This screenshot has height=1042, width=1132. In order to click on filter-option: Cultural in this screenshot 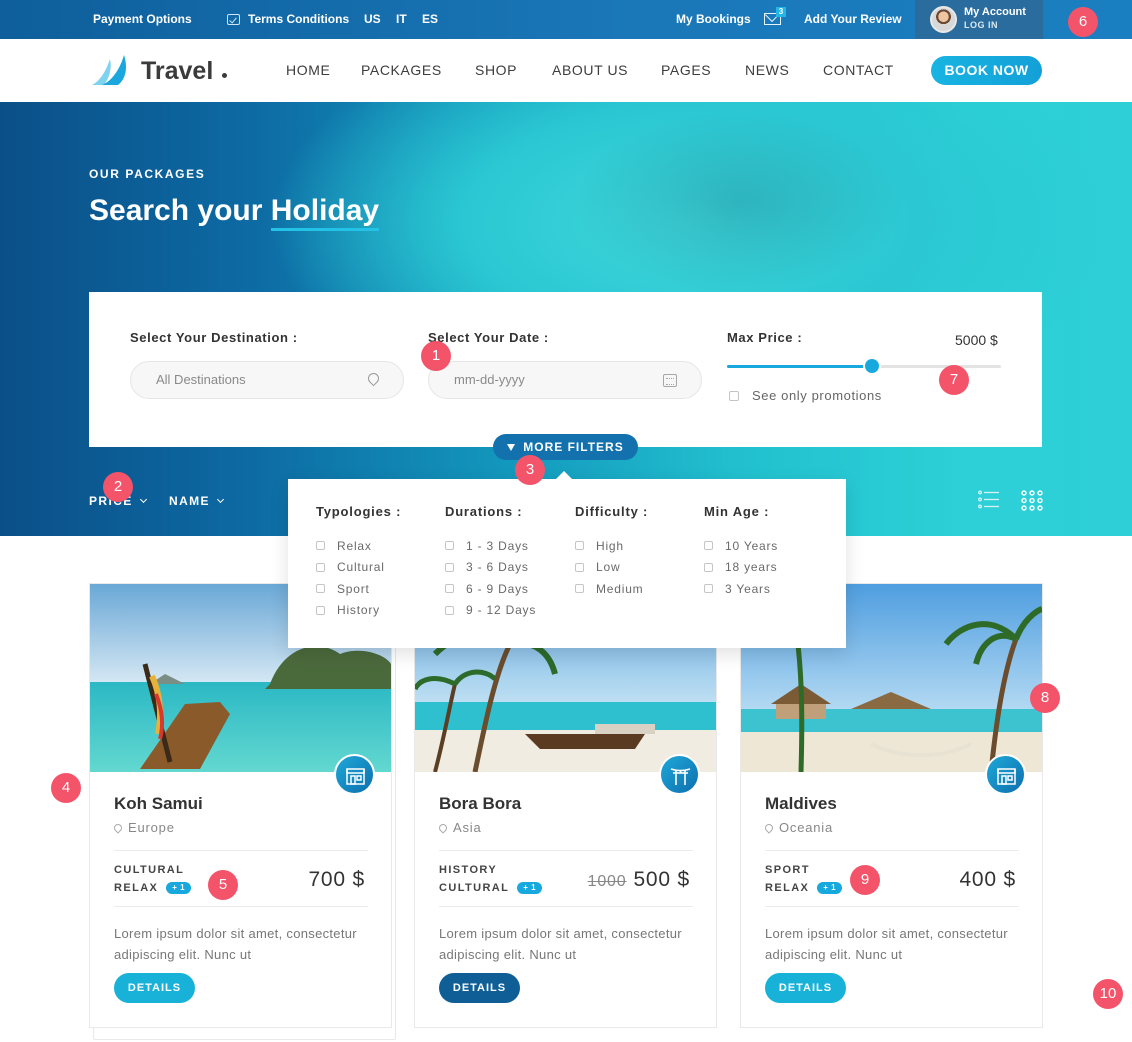, I will do `click(358, 568)`.